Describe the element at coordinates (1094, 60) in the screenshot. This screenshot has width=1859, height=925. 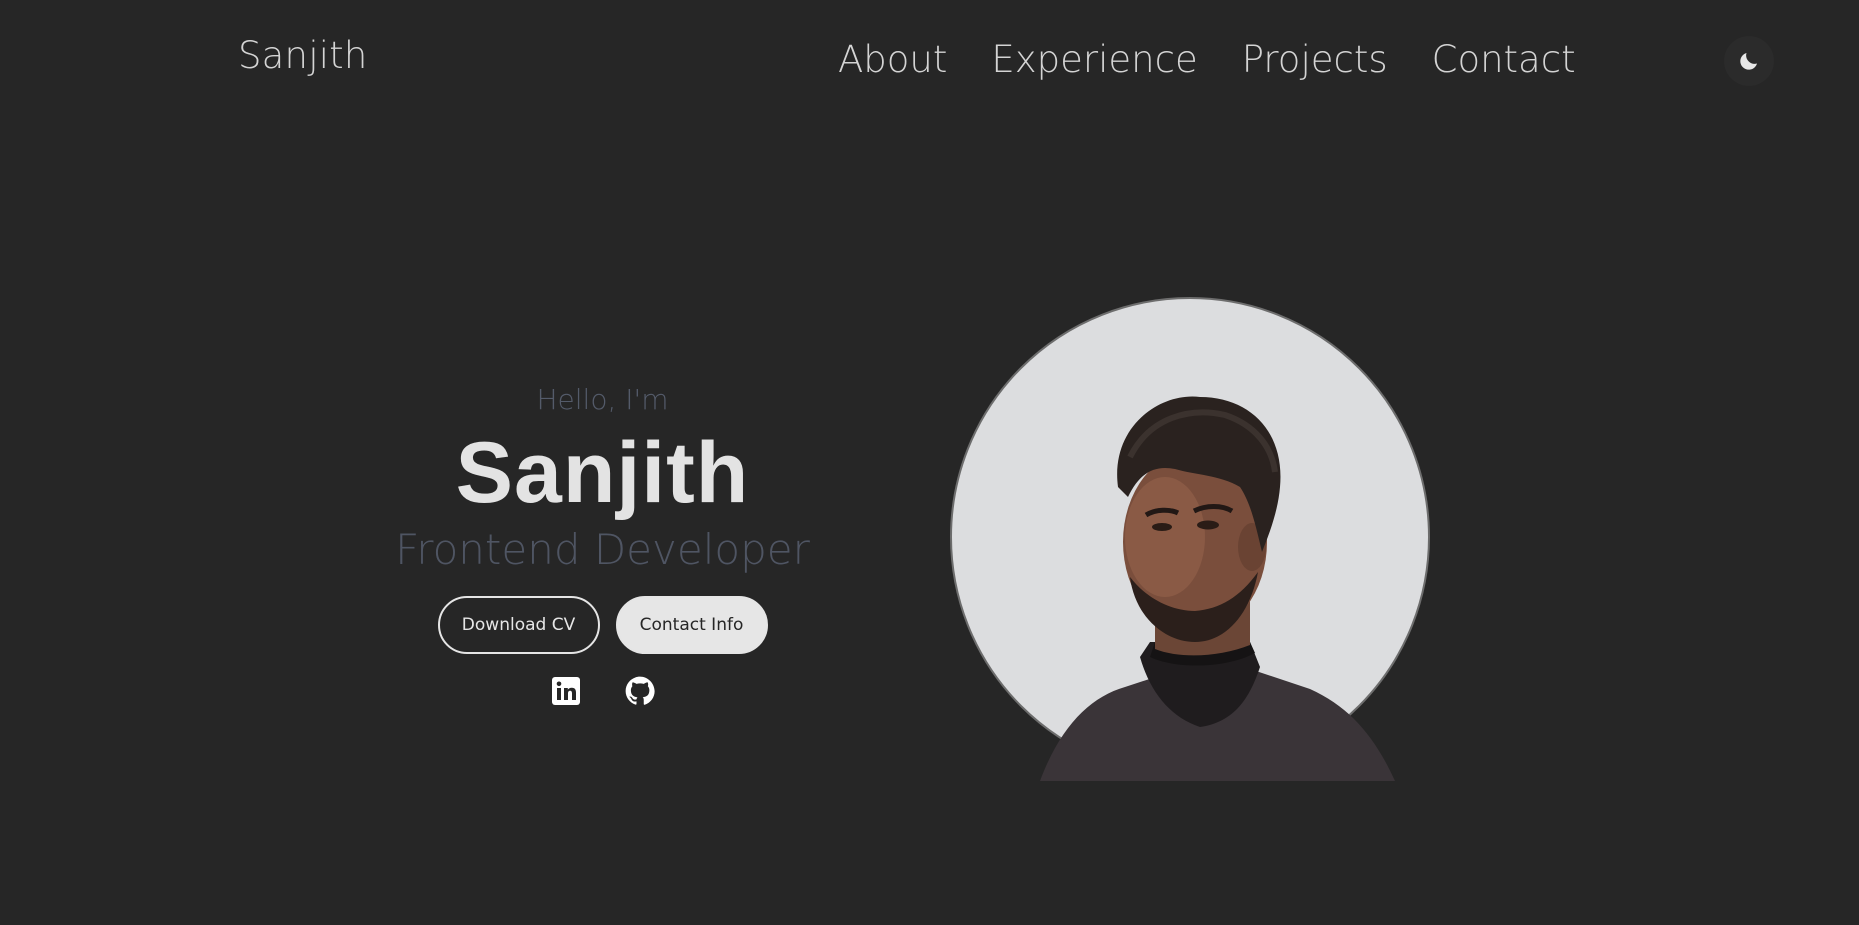
I see `nav-experience: Experience` at that location.